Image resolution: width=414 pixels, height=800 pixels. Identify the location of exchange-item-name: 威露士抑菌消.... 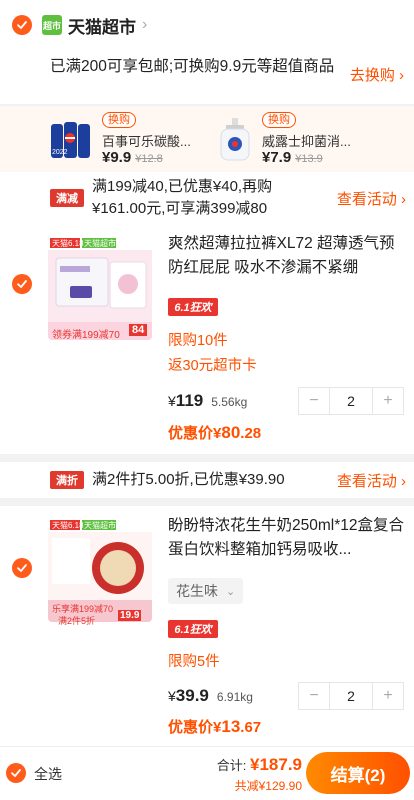
(306, 141).